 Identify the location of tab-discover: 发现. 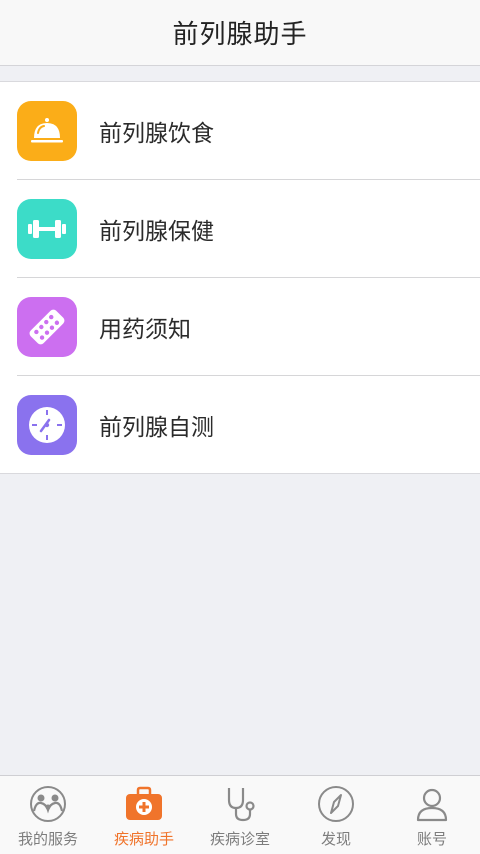
(336, 815).